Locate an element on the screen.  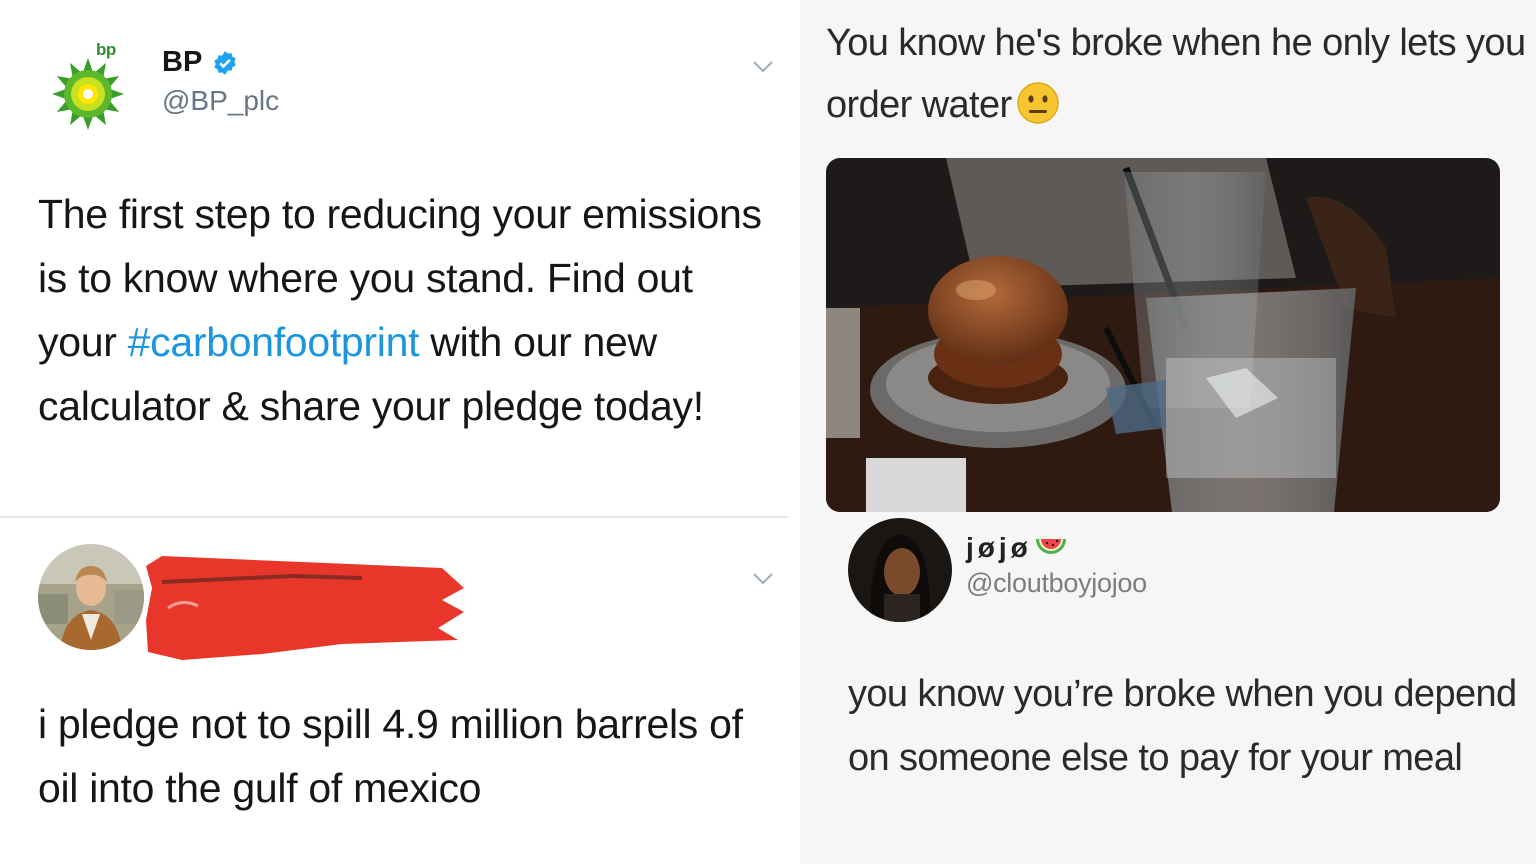
account-name: jøjø is located at coordinates (1017, 548).